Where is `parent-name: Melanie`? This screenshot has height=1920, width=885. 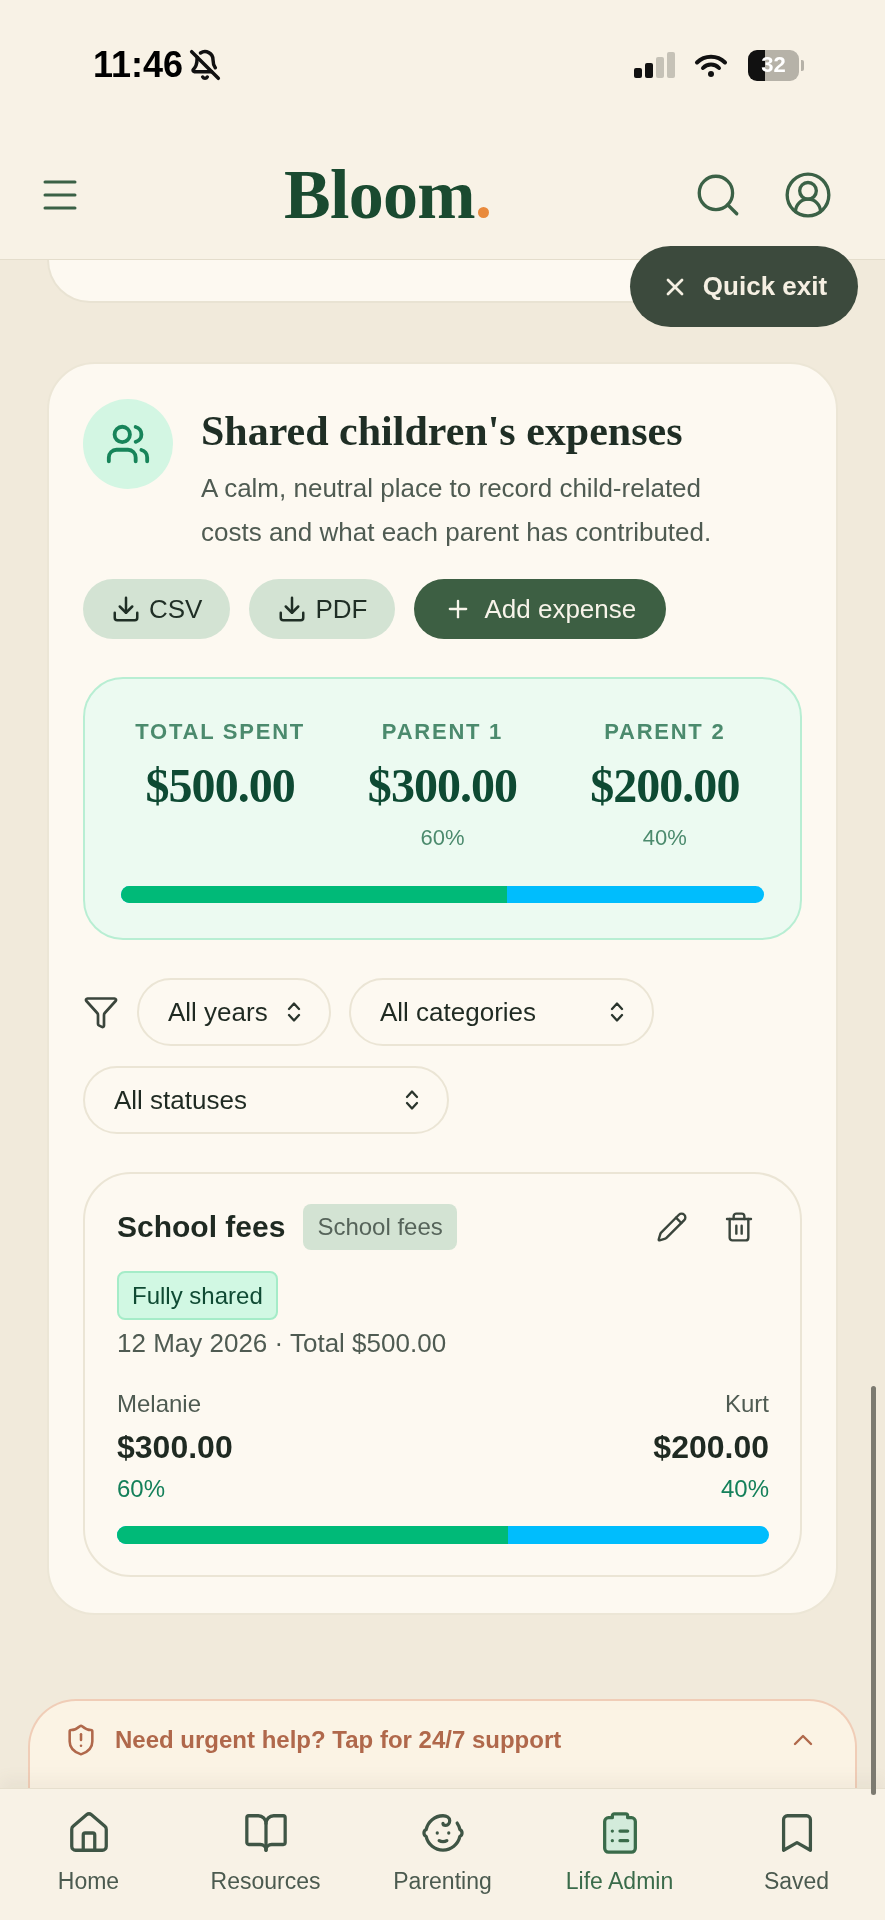 parent-name: Melanie is located at coordinates (159, 1404).